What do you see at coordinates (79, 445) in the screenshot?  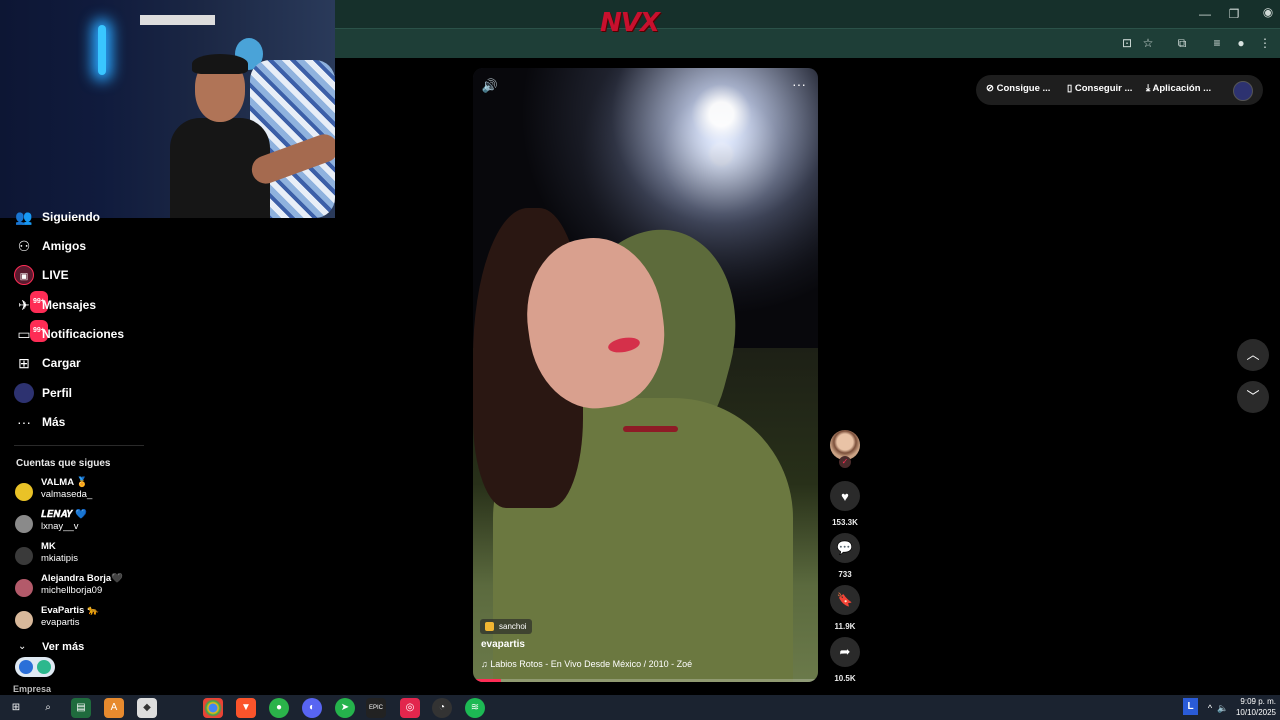 I see `divider` at bounding box center [79, 445].